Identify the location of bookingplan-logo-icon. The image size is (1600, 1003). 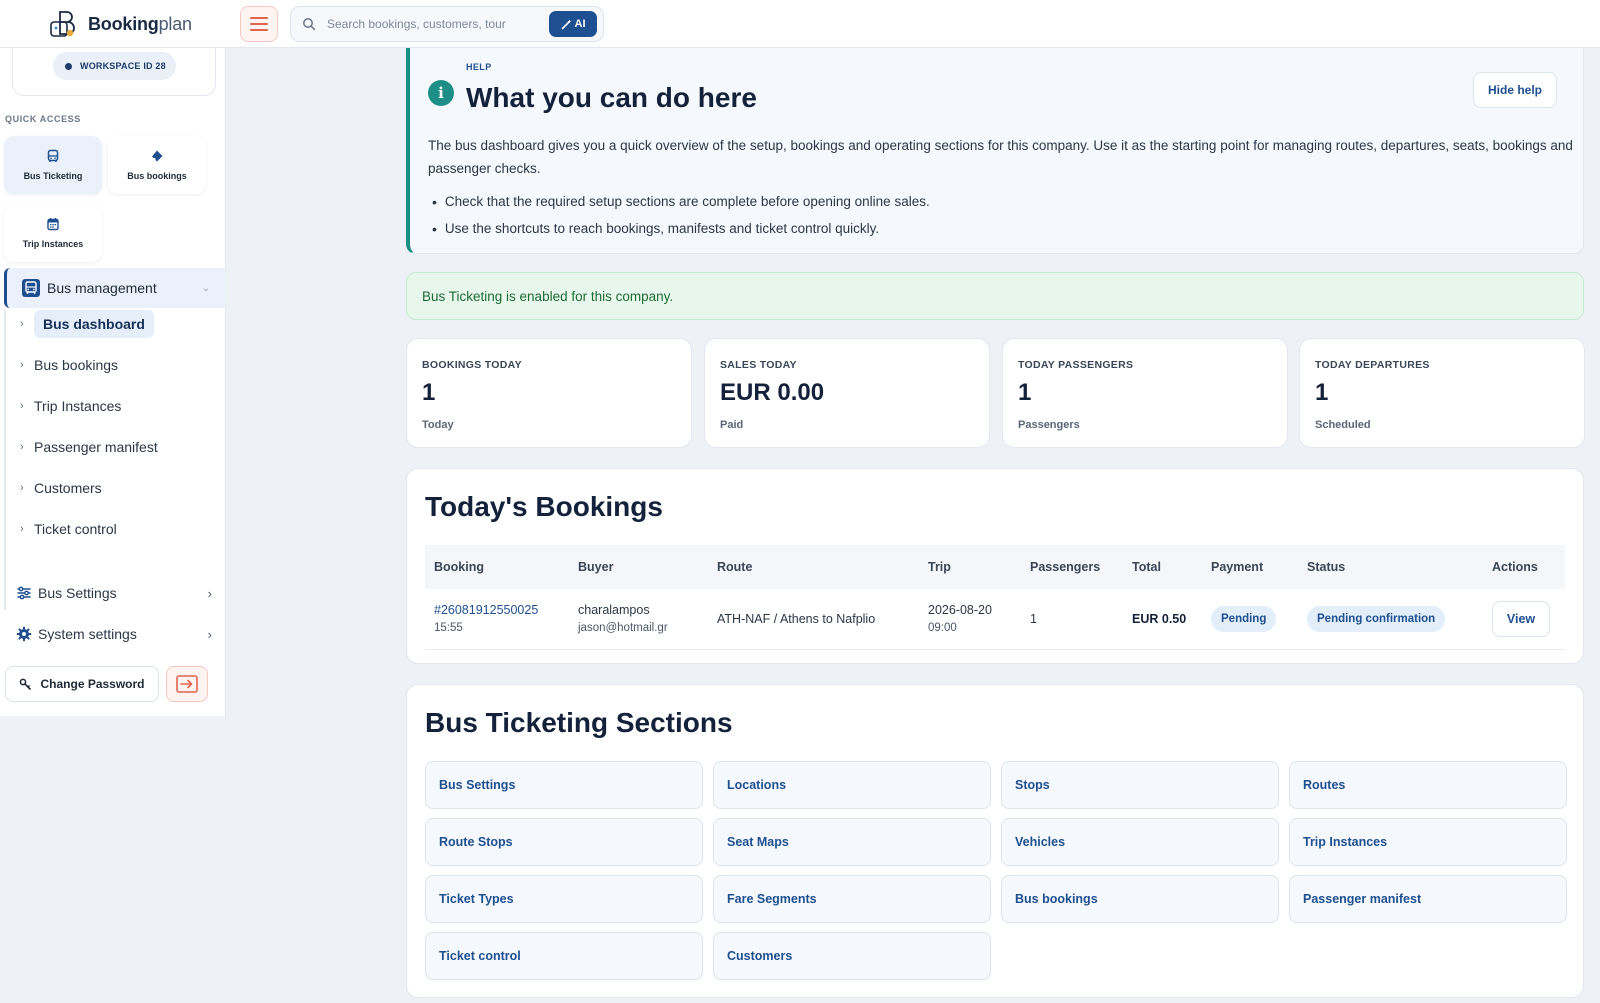
(62, 24).